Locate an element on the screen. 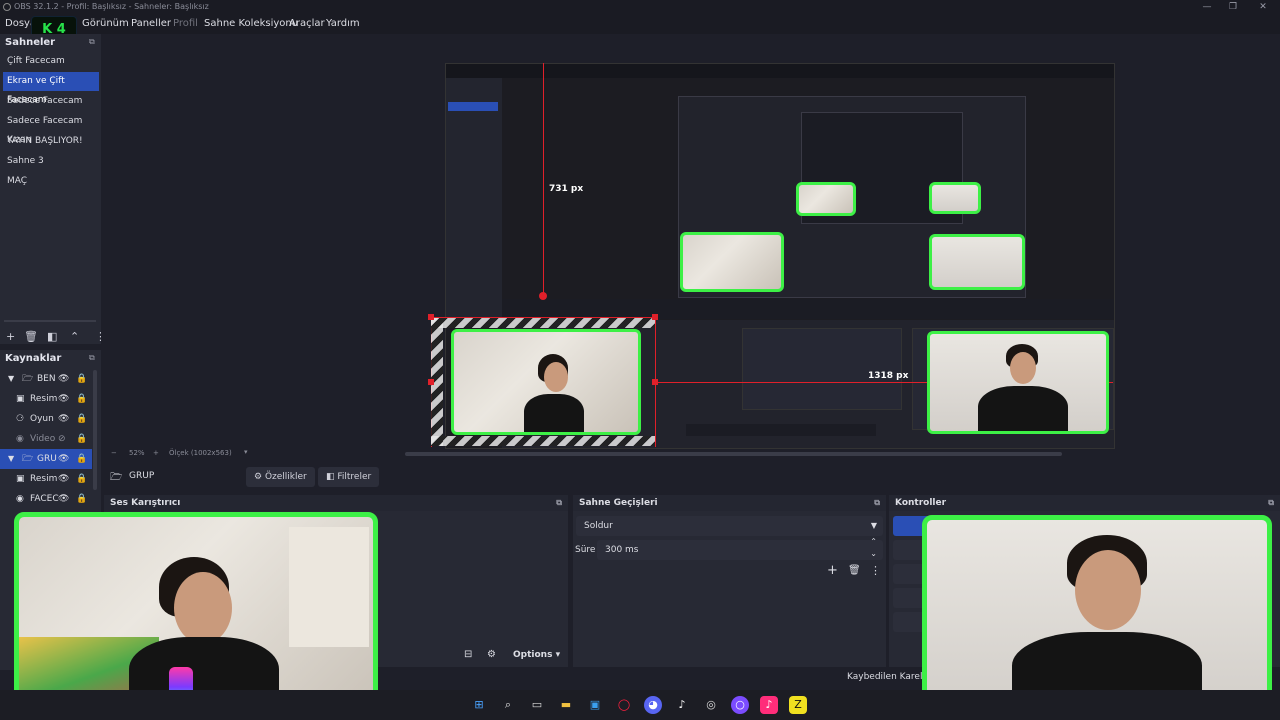  sources-scrollbar is located at coordinates (95, 430).